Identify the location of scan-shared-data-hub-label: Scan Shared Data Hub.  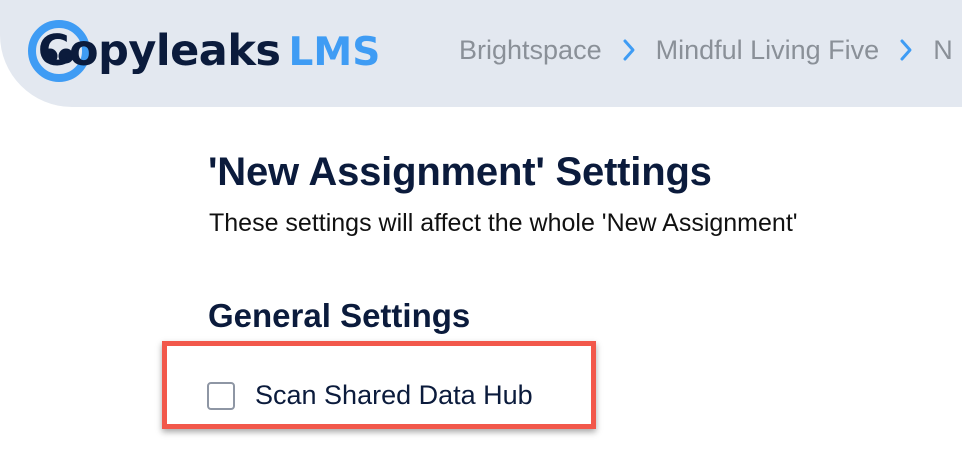
(394, 395).